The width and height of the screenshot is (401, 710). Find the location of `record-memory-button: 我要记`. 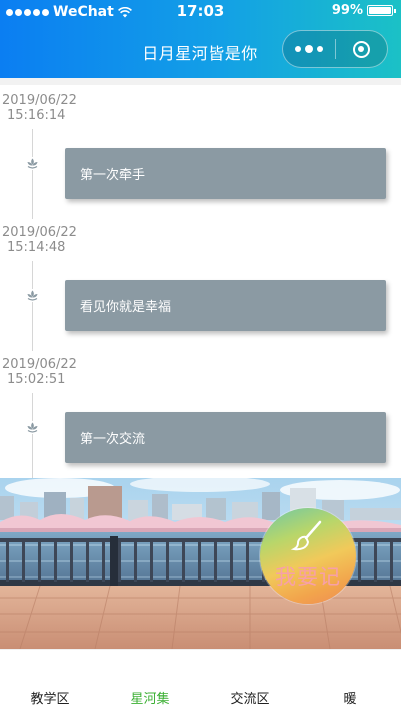

record-memory-button: 我要记 is located at coordinates (308, 556).